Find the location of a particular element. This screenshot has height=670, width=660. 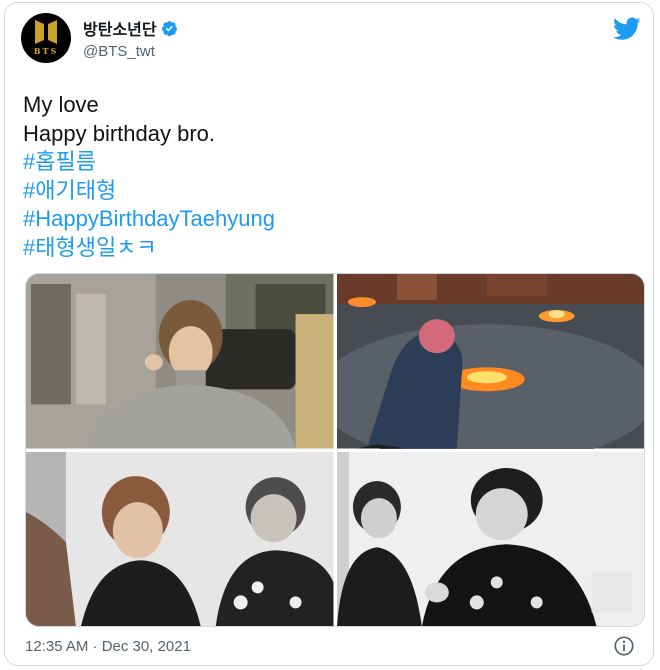

tweet-timestamp: 12:35 AM · Dec 30, 2021 is located at coordinates (108, 646).